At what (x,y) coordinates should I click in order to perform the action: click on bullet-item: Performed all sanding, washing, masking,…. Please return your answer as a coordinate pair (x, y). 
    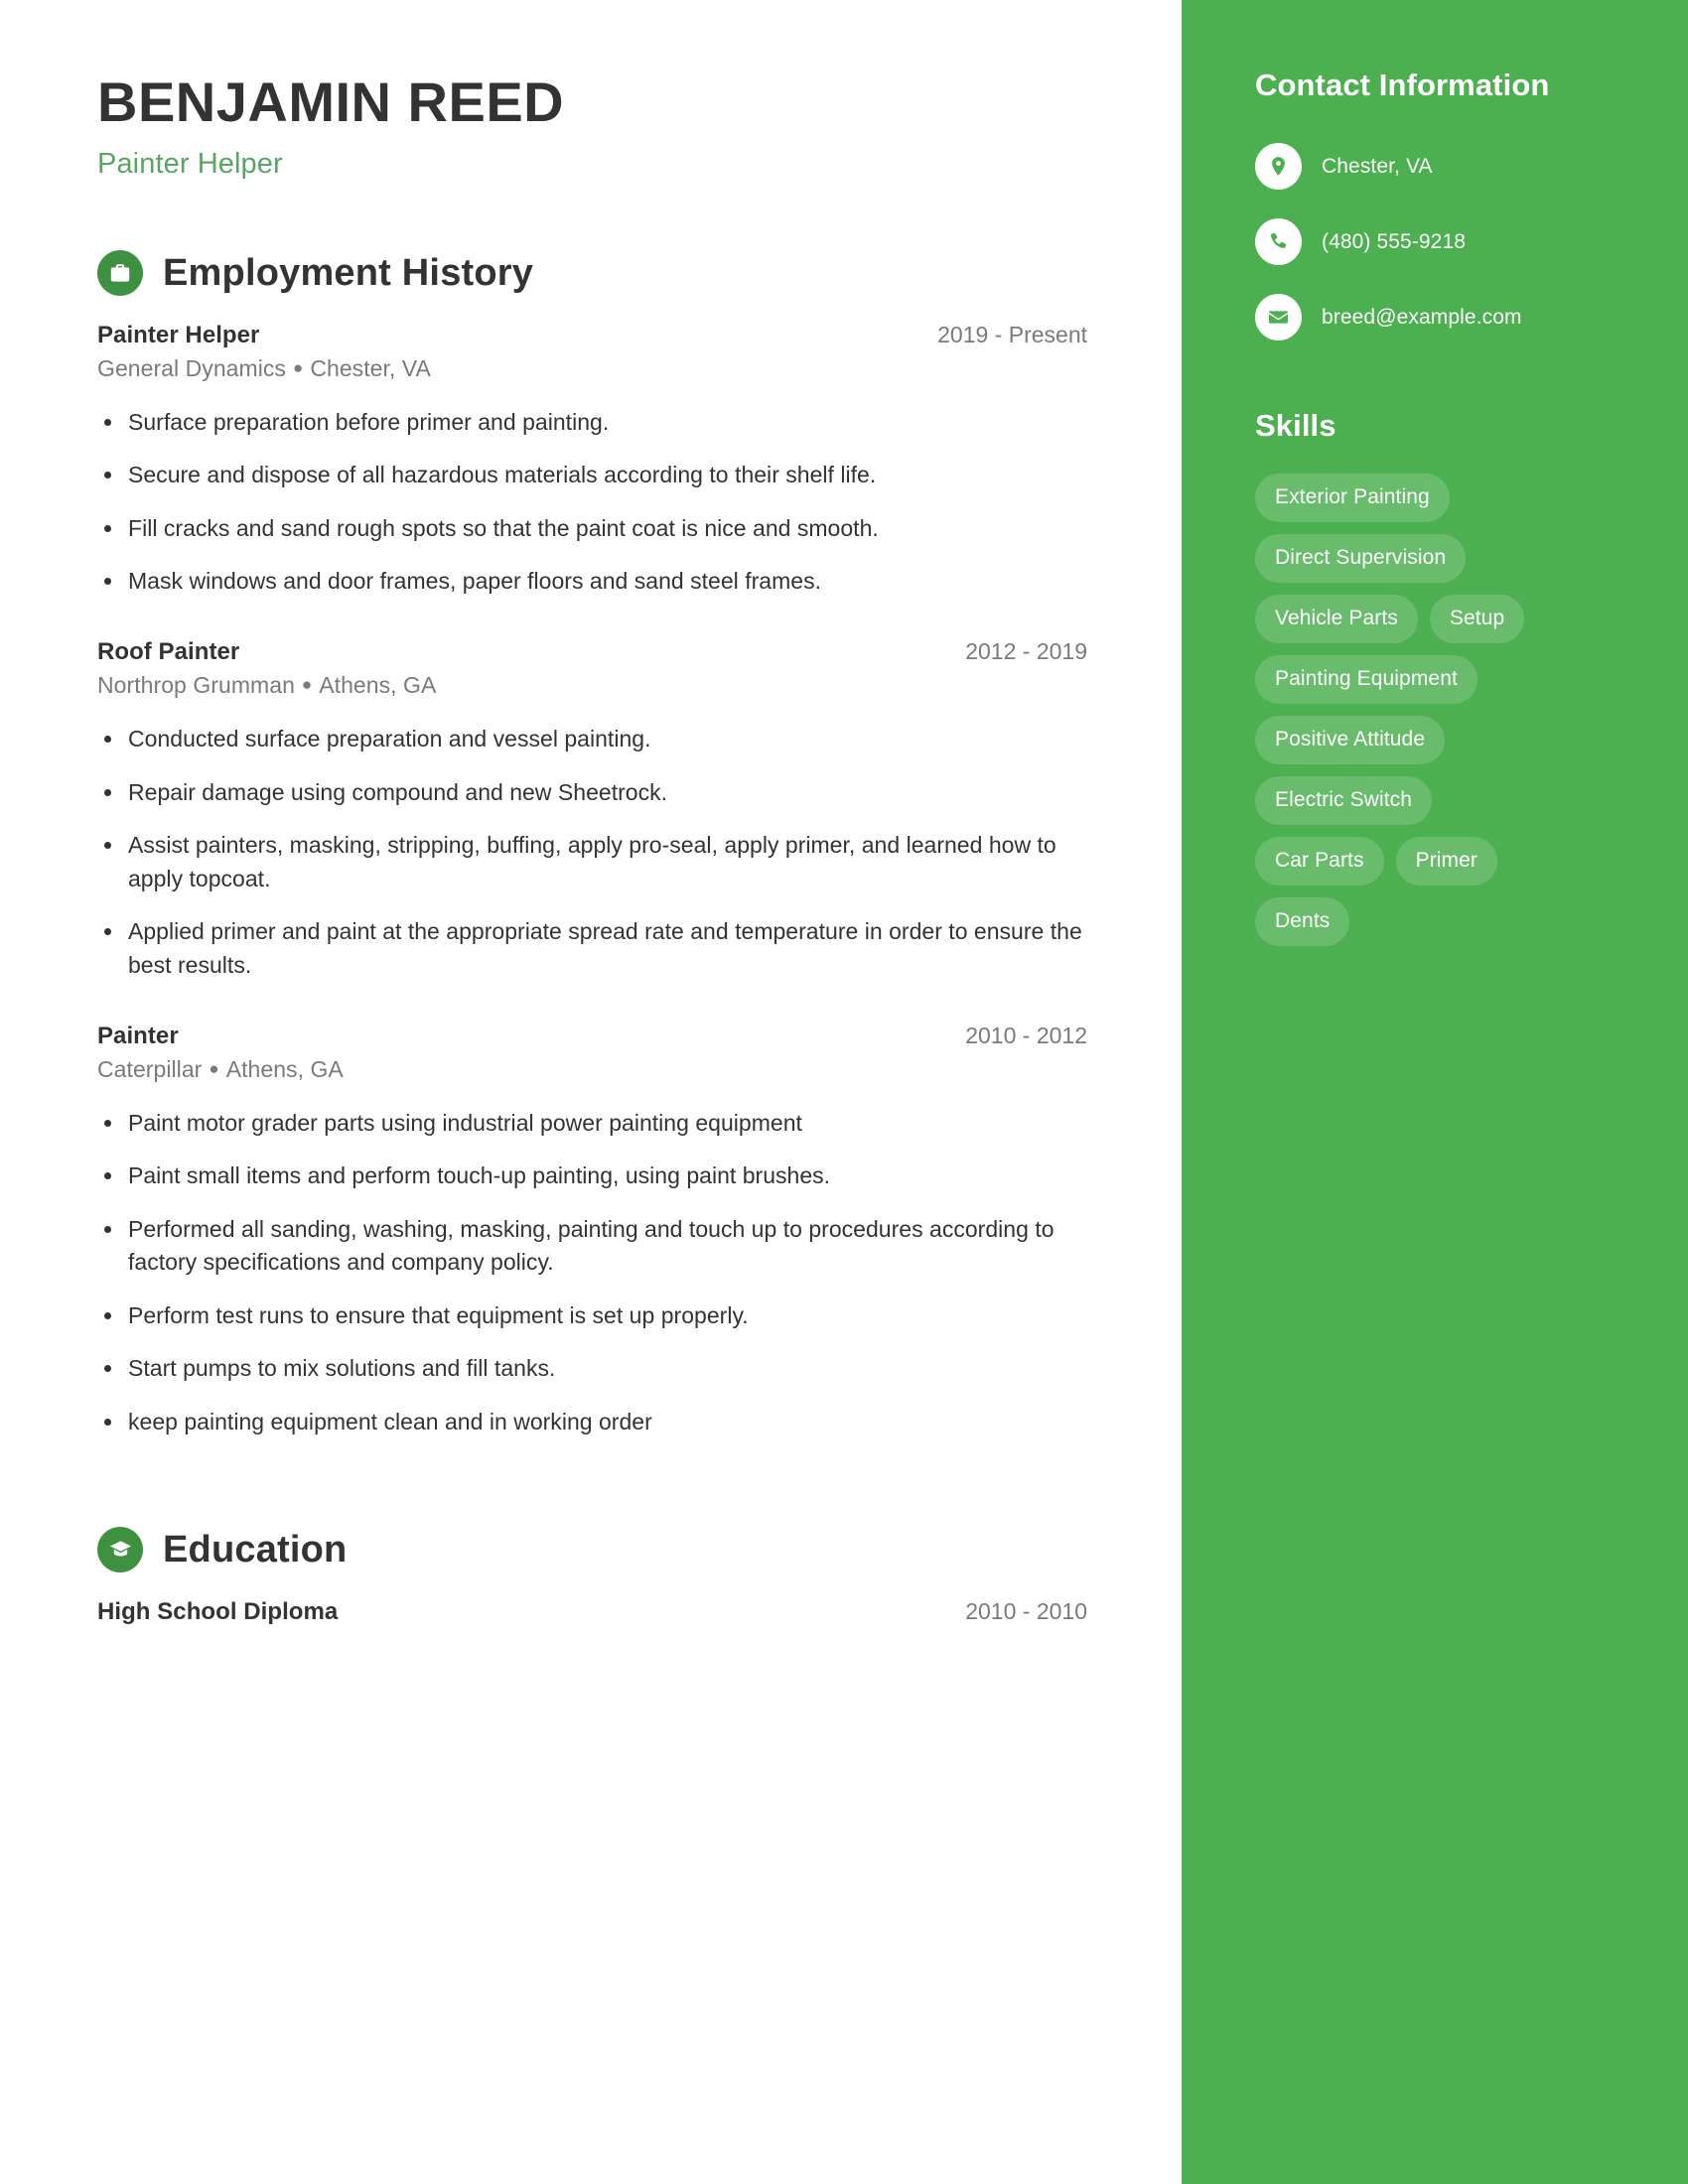
    Looking at the image, I should click on (592, 1246).